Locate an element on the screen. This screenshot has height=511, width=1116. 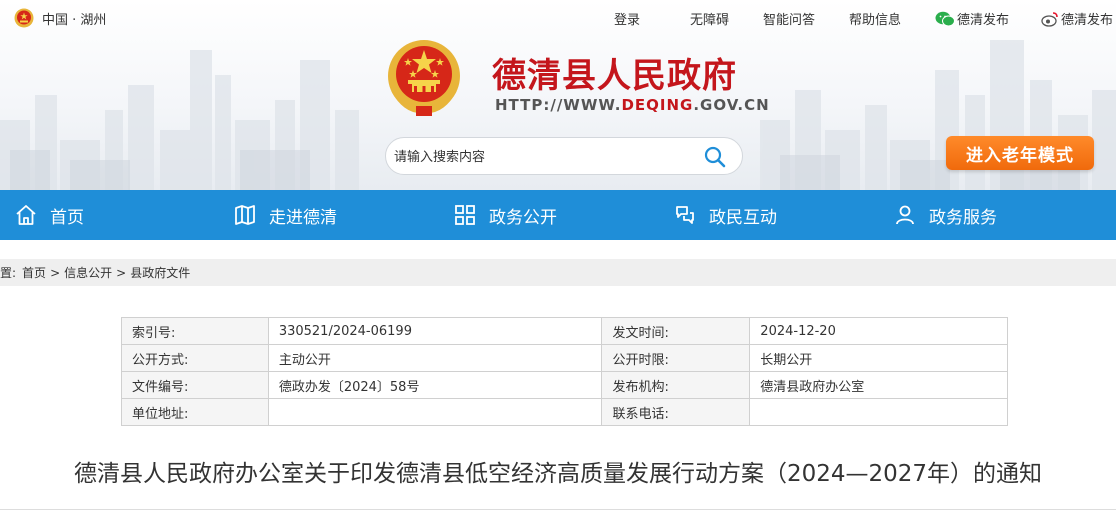
table-row: 公开方式: 主动公开 公开时限: 长期公开 is located at coordinates (564, 358).